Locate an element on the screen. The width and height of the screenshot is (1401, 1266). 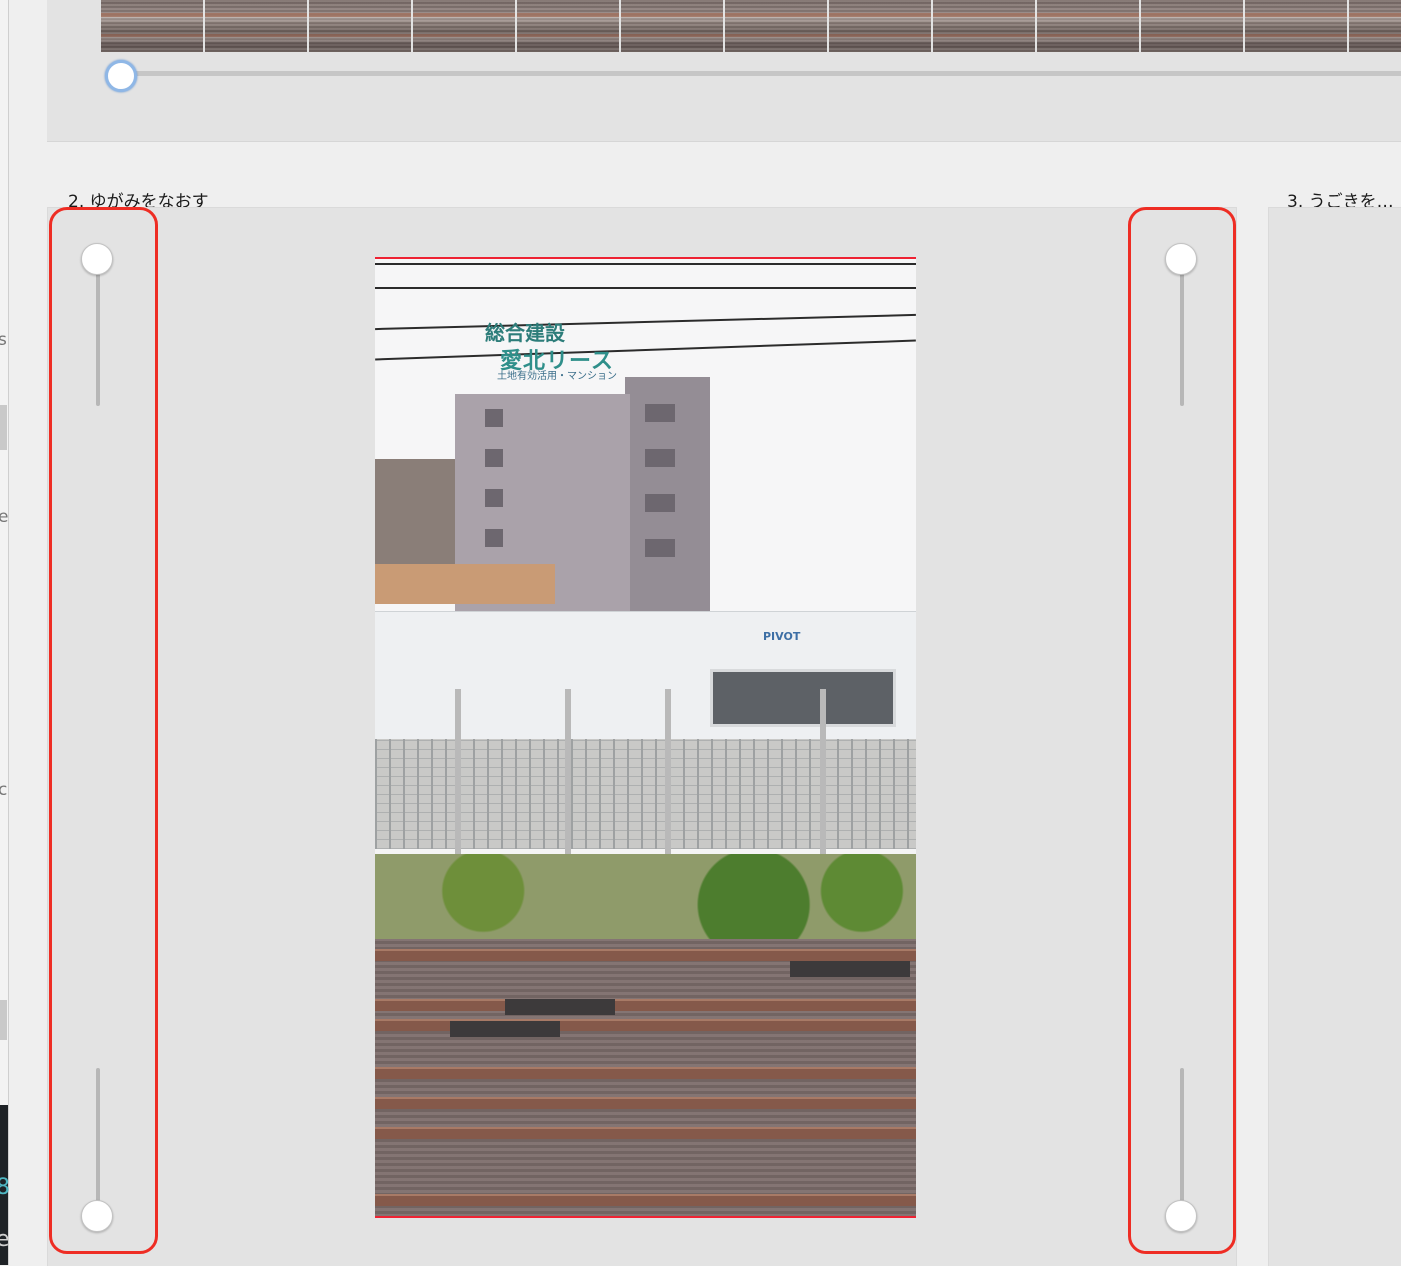
edge-dark-region: 8 e is located at coordinates (5, 1185).